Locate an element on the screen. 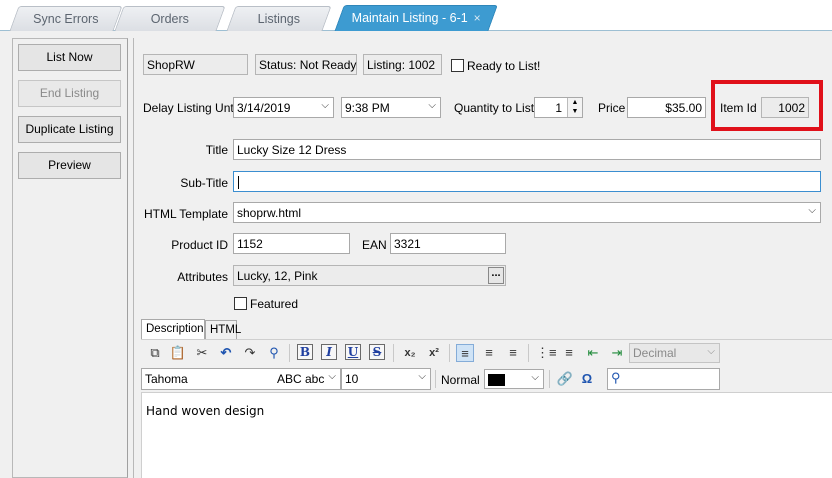  tab-label: Sync Errors is located at coordinates (66, 19).